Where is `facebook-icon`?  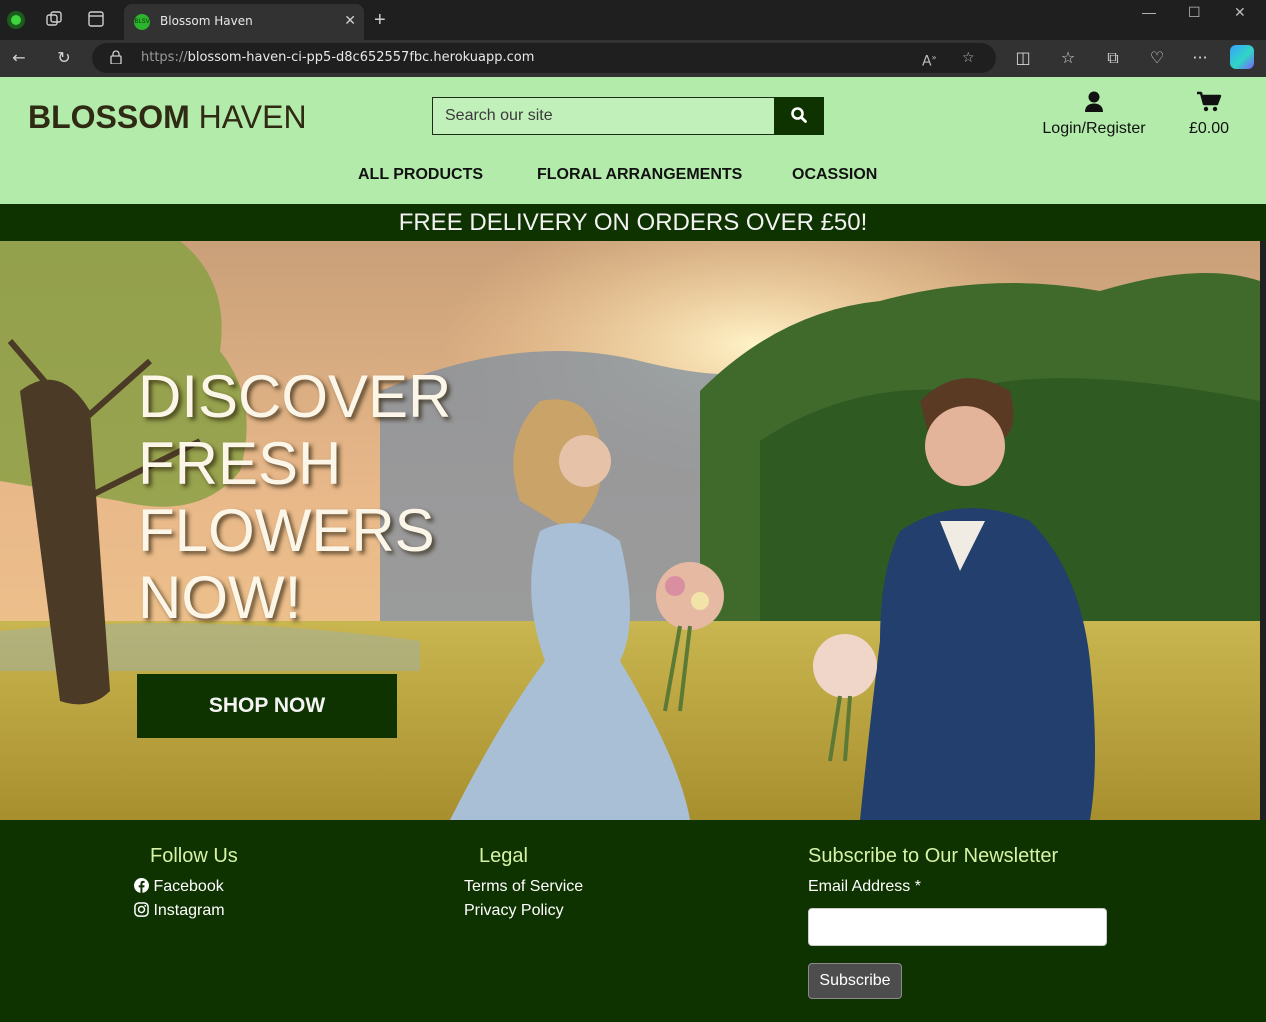
facebook-icon is located at coordinates (141, 885).